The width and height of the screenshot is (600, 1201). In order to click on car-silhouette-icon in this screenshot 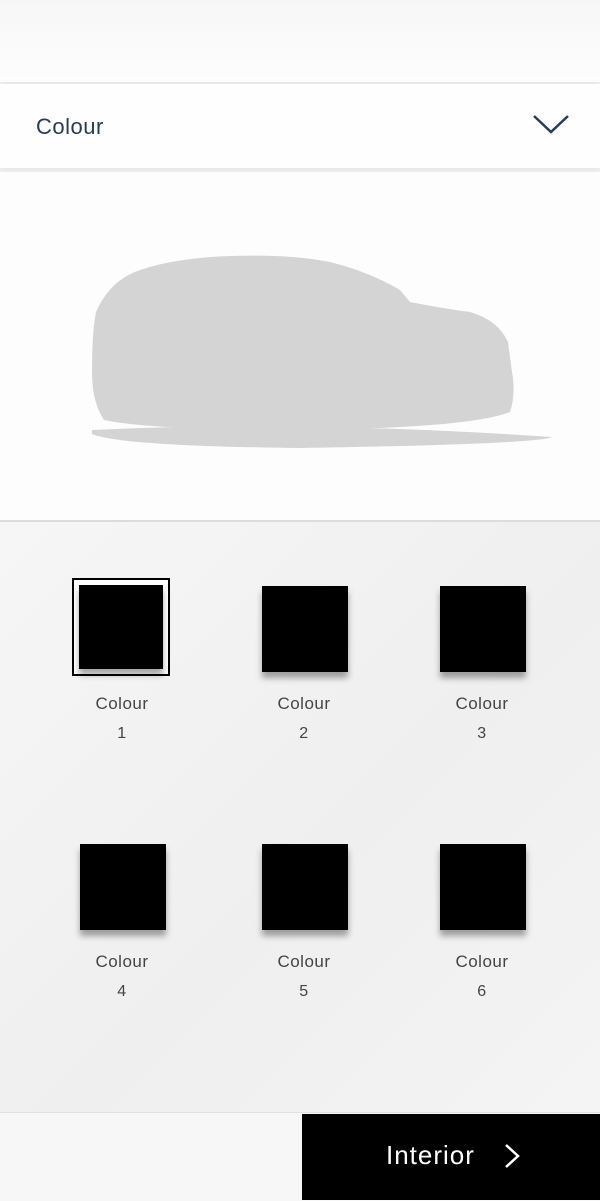, I will do `click(322, 351)`.